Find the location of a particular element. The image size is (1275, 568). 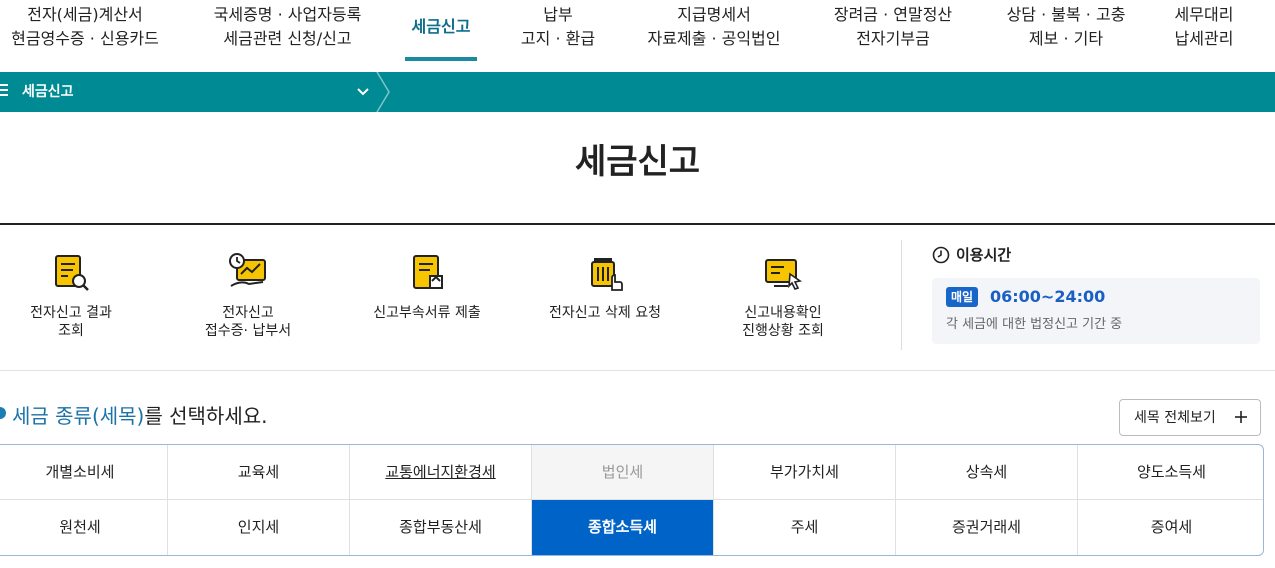

document-search-icon is located at coordinates (72, 273).